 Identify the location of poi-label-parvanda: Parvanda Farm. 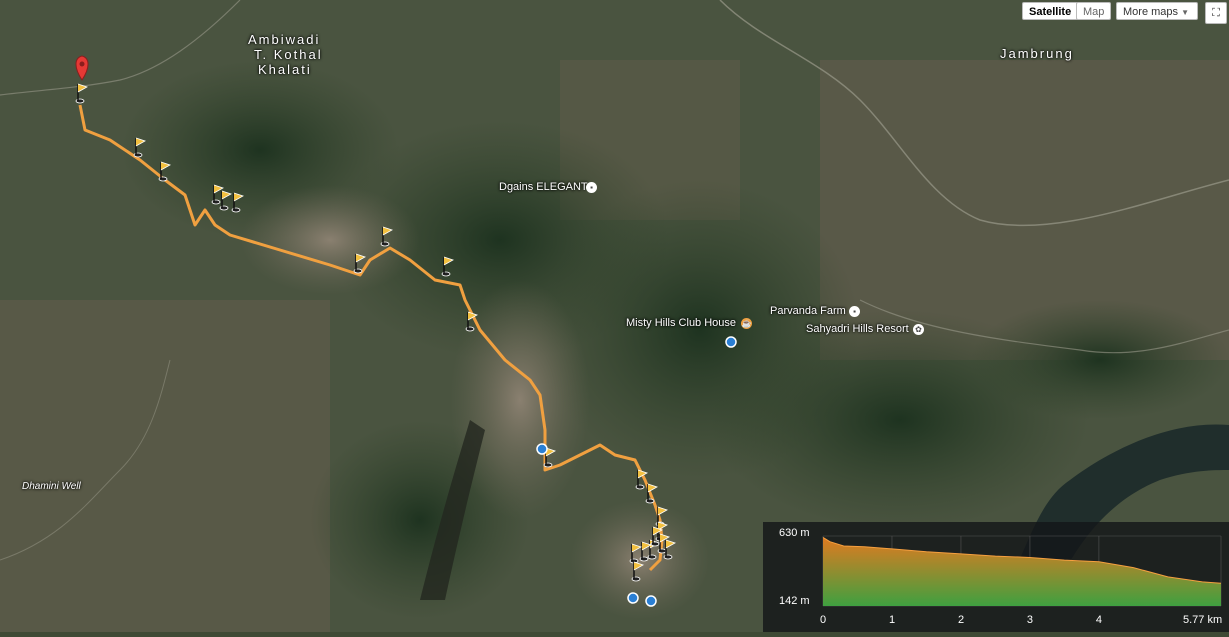
(808, 311).